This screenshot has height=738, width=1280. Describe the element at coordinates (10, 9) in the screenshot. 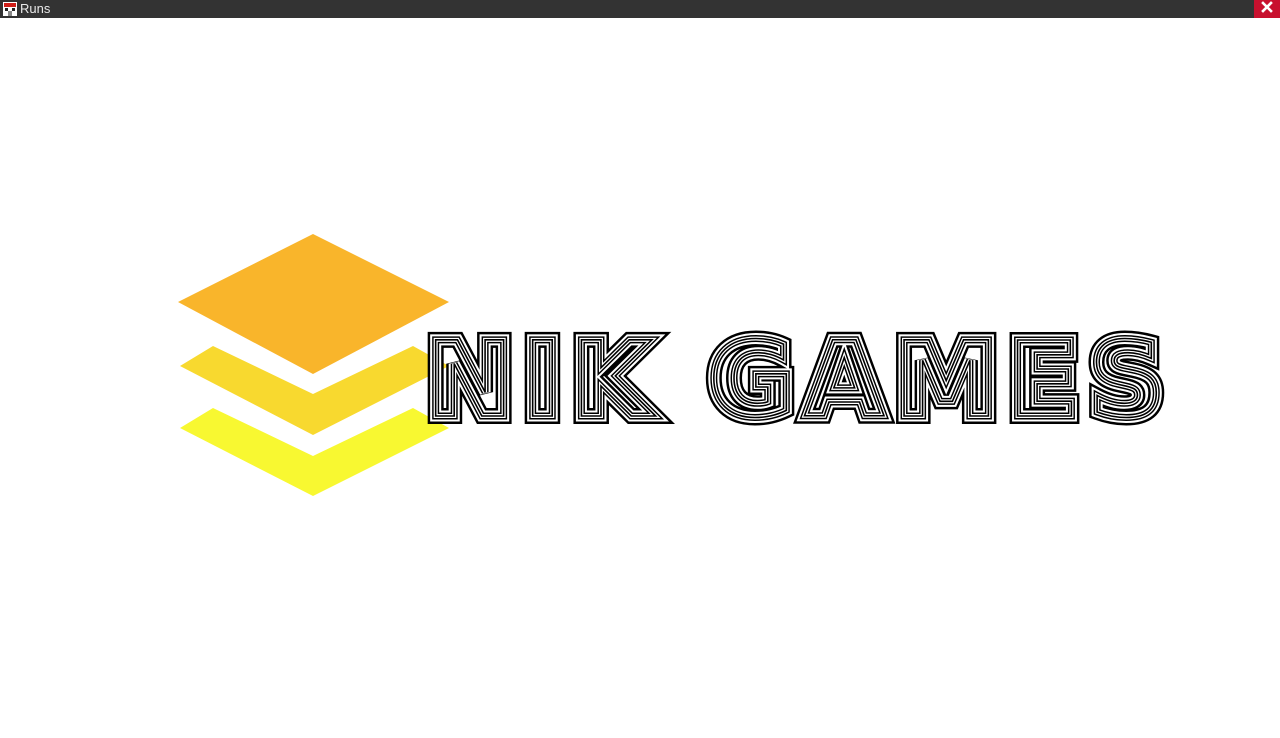

I see `game-app-icon` at that location.